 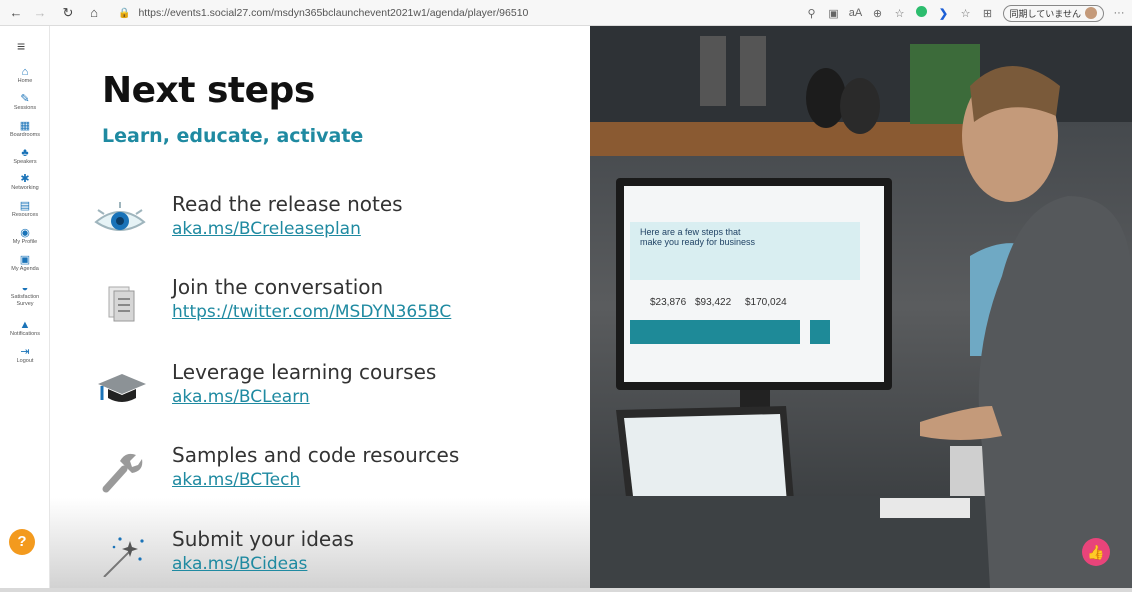 I want to click on sidebar-item-my-agenda: ▣ My Agenda, so click(x=25, y=263).